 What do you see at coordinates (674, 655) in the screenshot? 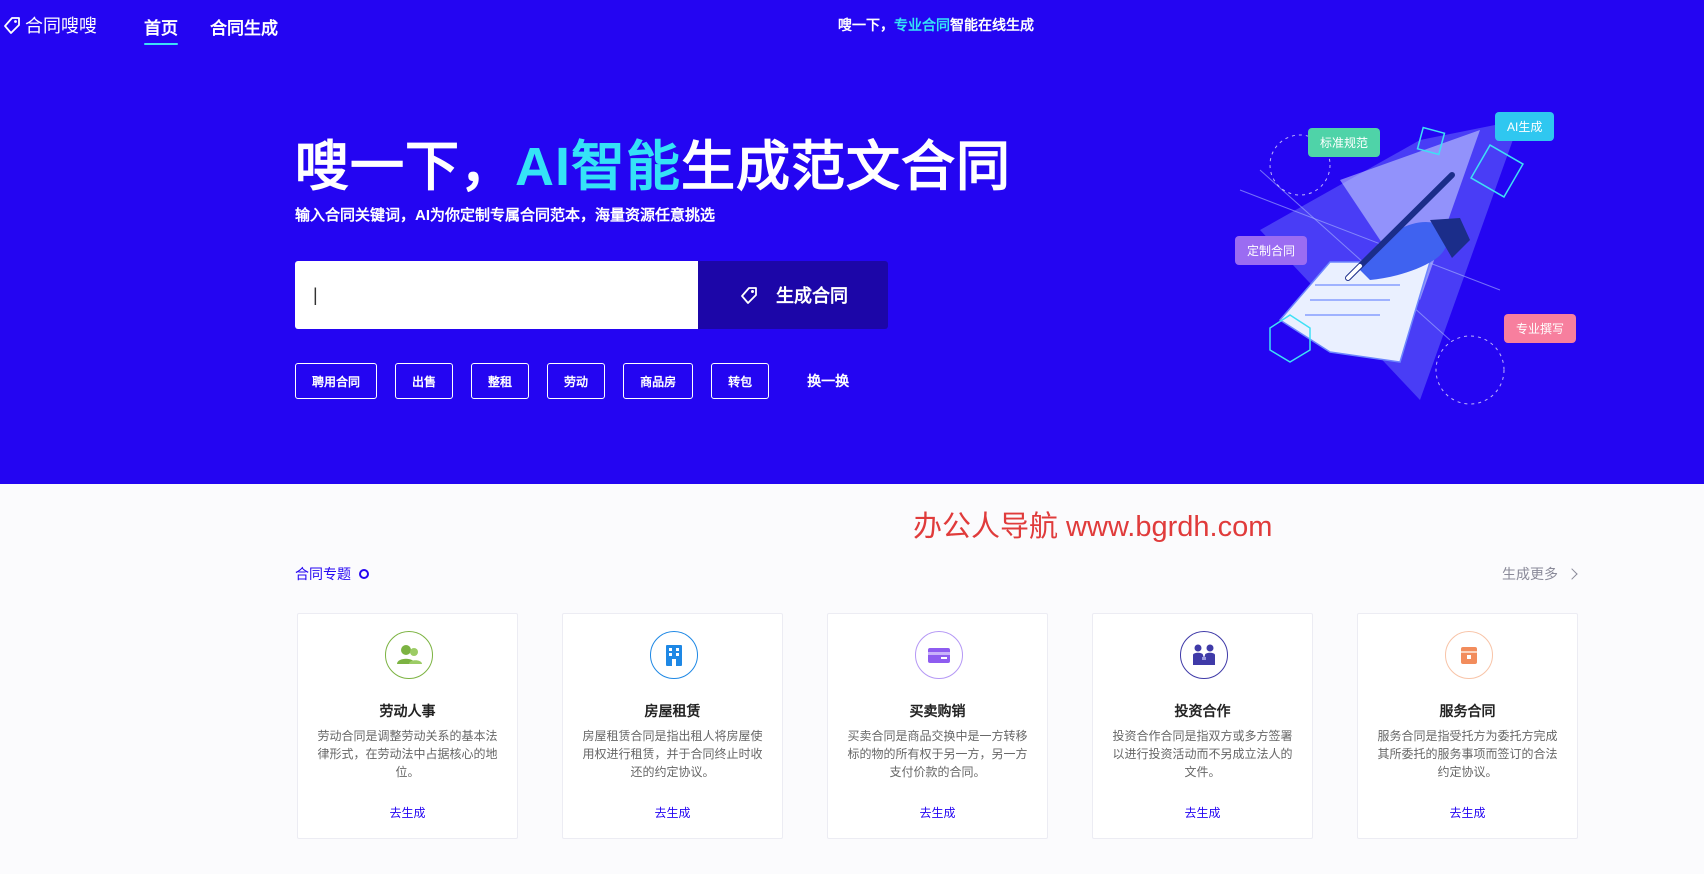
I see `building-icon` at bounding box center [674, 655].